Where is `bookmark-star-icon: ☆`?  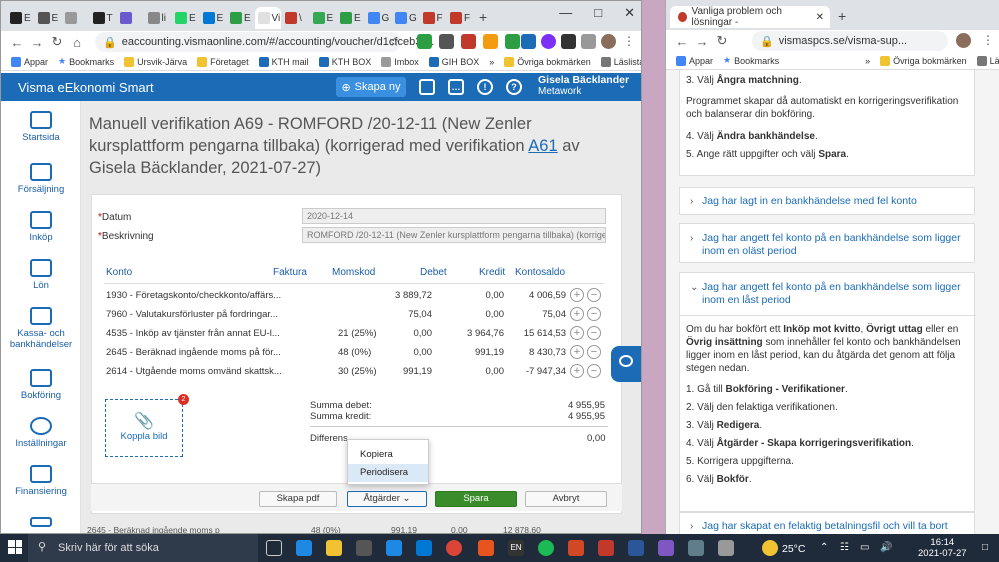
bookmark-star-icon: ☆ is located at coordinates (394, 42).